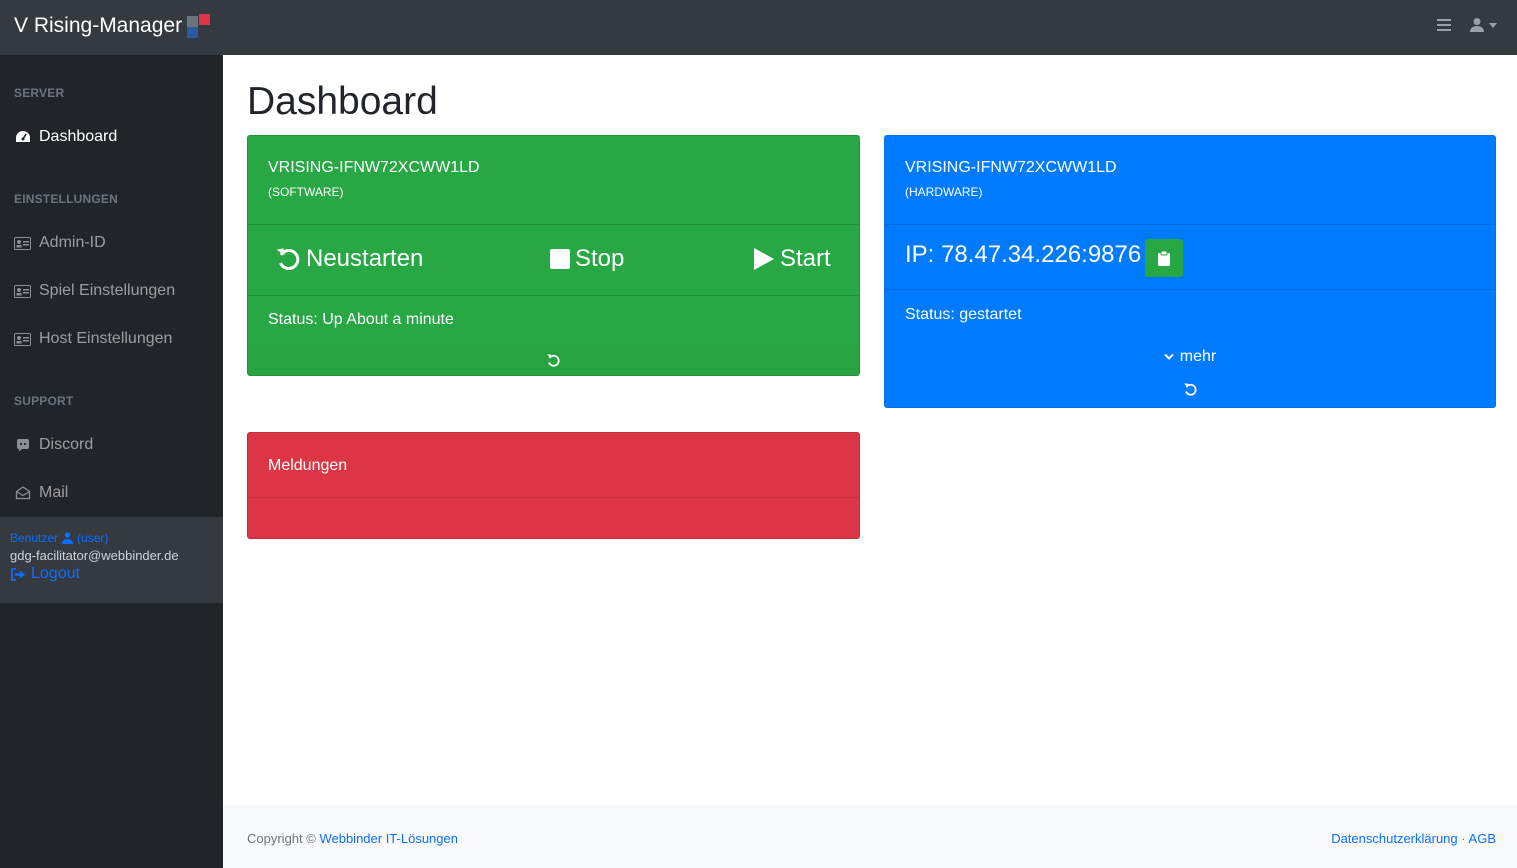 This screenshot has height=868, width=1517. I want to click on messages-title: Meldungen, so click(553, 465).